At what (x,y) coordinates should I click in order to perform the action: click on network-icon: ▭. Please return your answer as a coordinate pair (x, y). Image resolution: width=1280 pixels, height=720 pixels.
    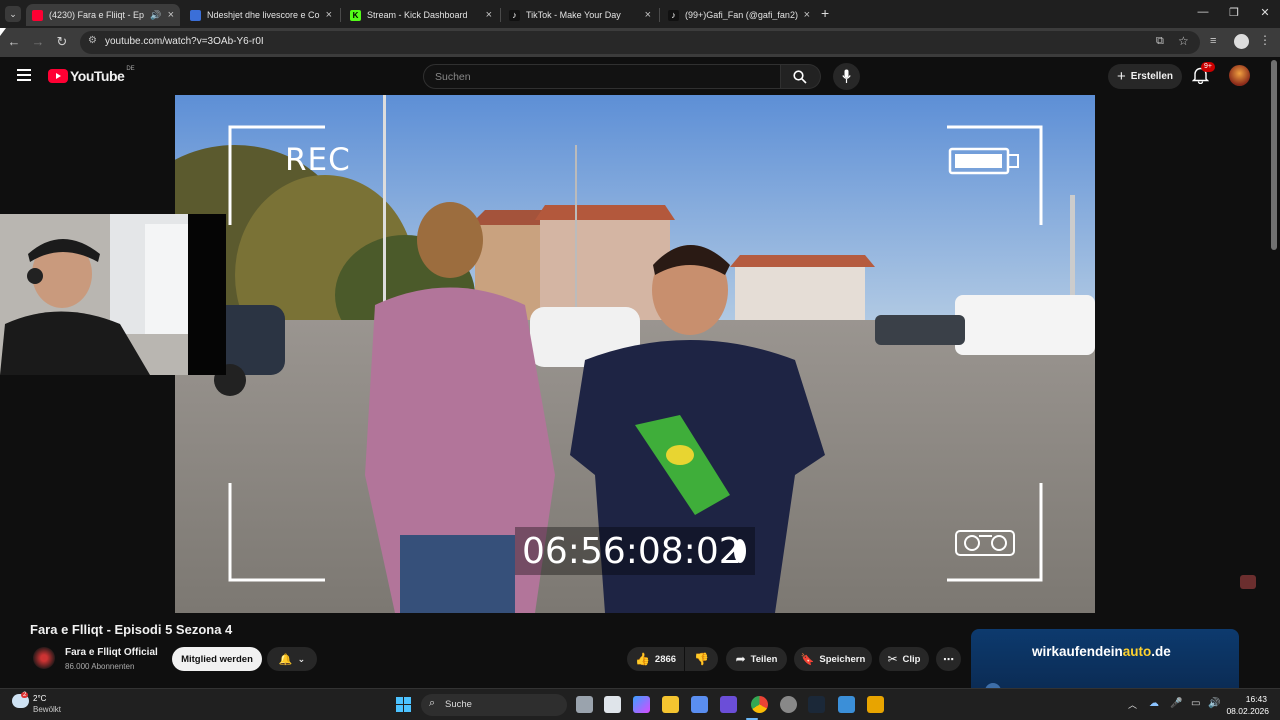
    Looking at the image, I should click on (1195, 703).